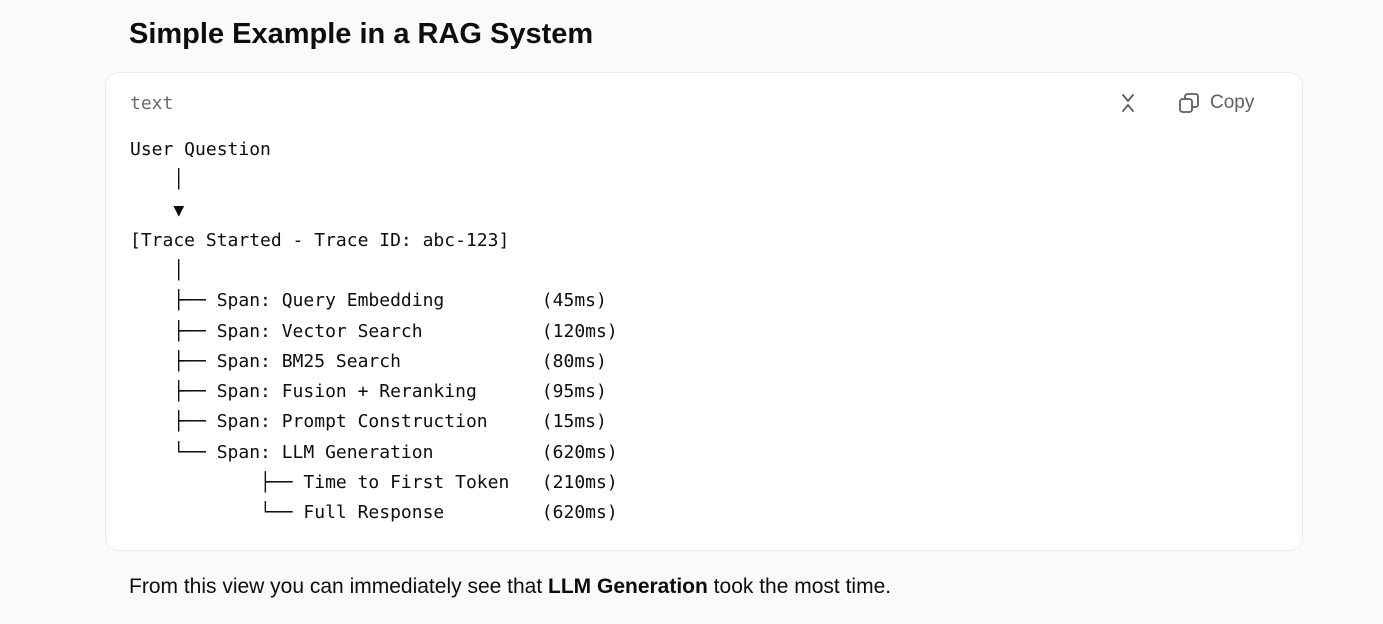  I want to click on code-line: ▼, so click(157, 210).